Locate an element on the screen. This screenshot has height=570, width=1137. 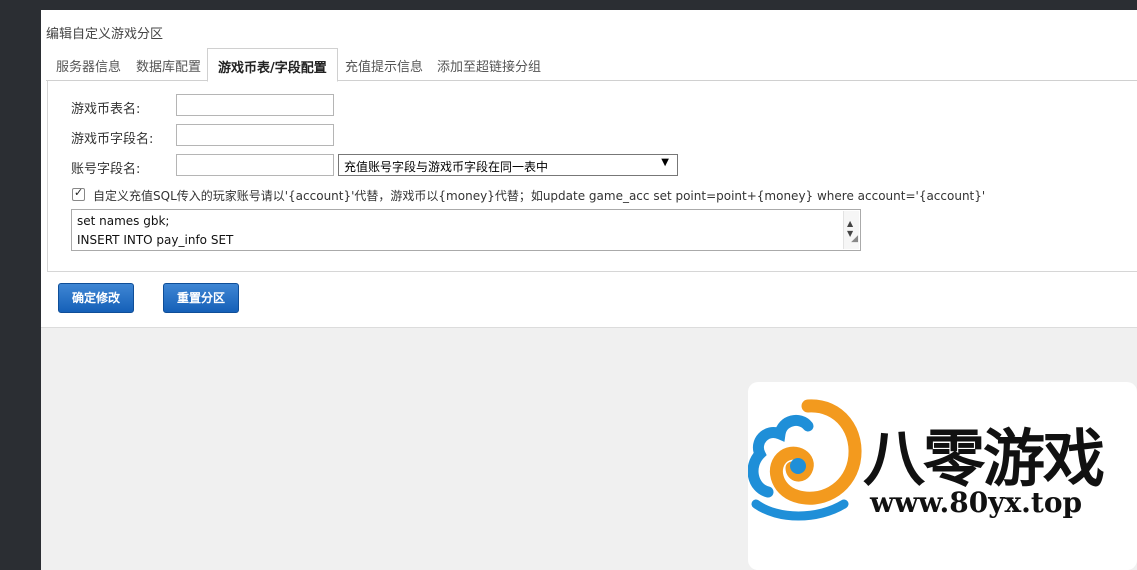
account-mode-select: 充值账号字段与游戏币字段在同一表中 ▼ is located at coordinates (508, 165).